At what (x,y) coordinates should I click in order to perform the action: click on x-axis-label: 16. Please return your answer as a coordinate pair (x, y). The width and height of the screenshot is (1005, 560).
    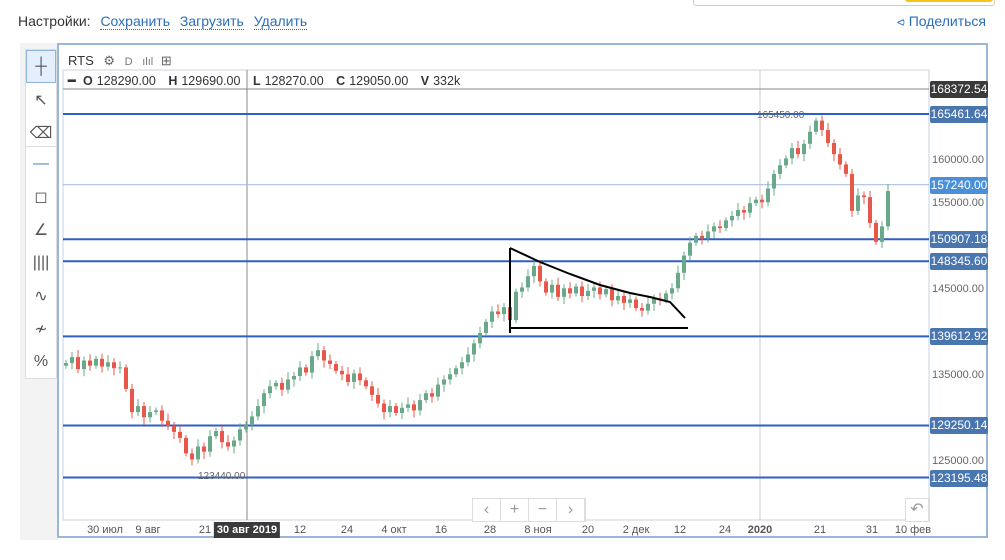
    Looking at the image, I should click on (441, 530).